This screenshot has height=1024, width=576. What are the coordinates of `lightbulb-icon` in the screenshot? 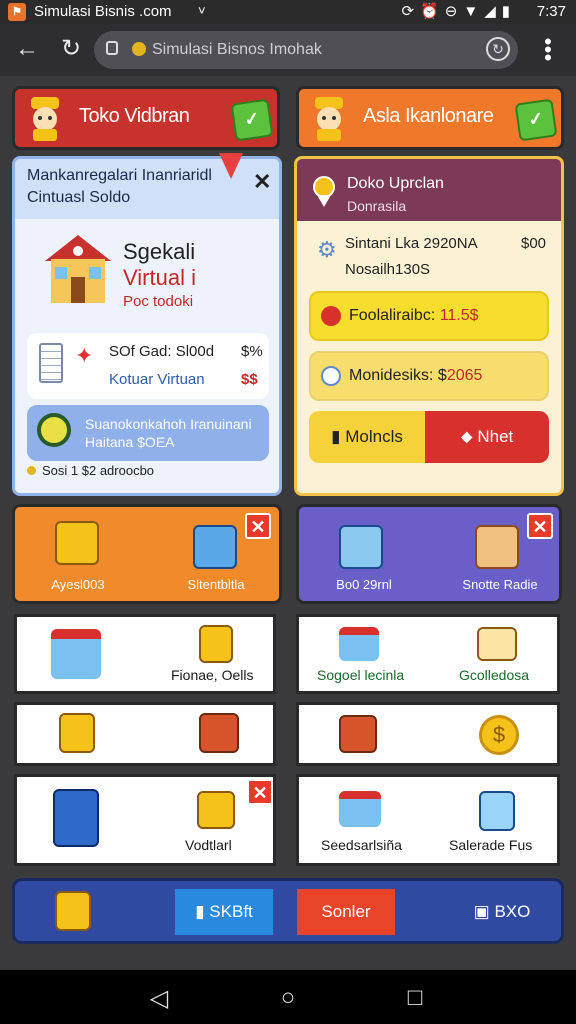 It's located at (331, 376).